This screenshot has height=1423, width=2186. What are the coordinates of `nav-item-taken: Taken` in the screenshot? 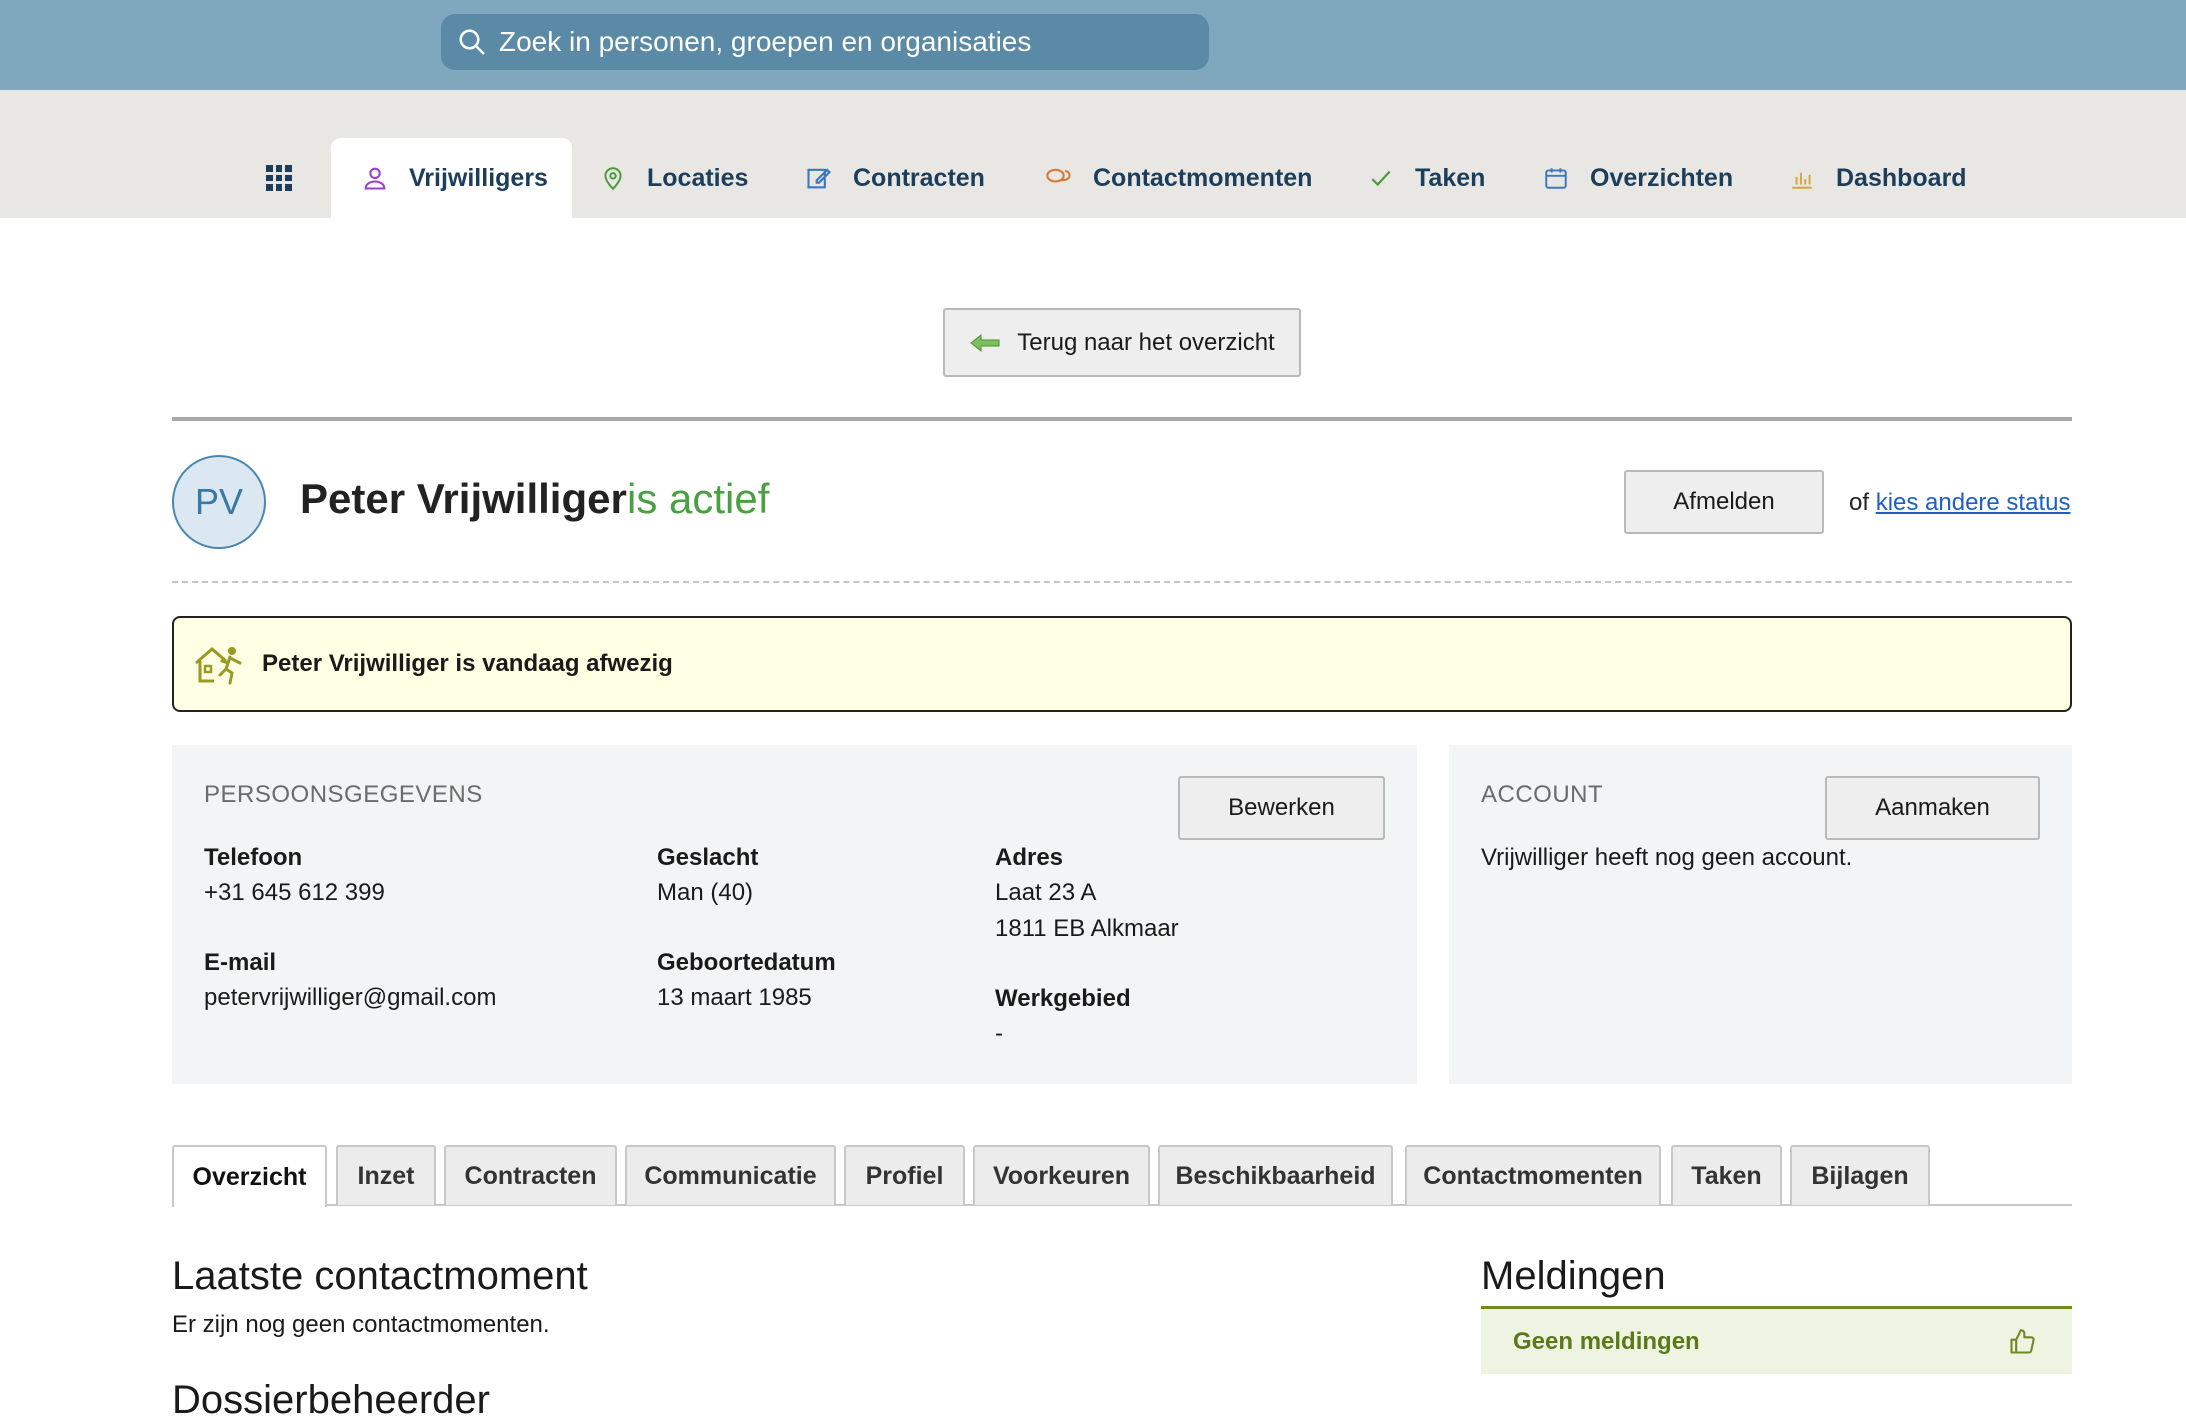 It's located at (1425, 178).